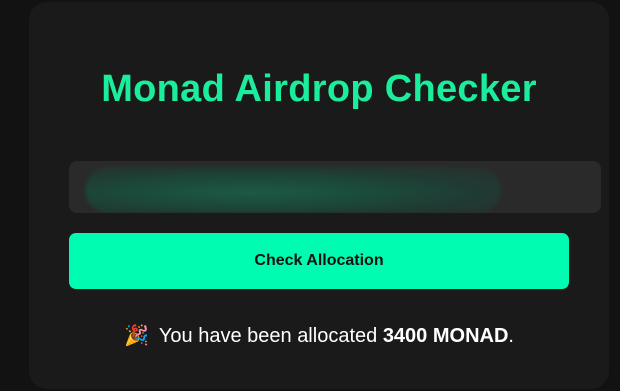 This screenshot has width=620, height=391. Describe the element at coordinates (136, 336) in the screenshot. I see `party-popper-icon: 🎉` at that location.